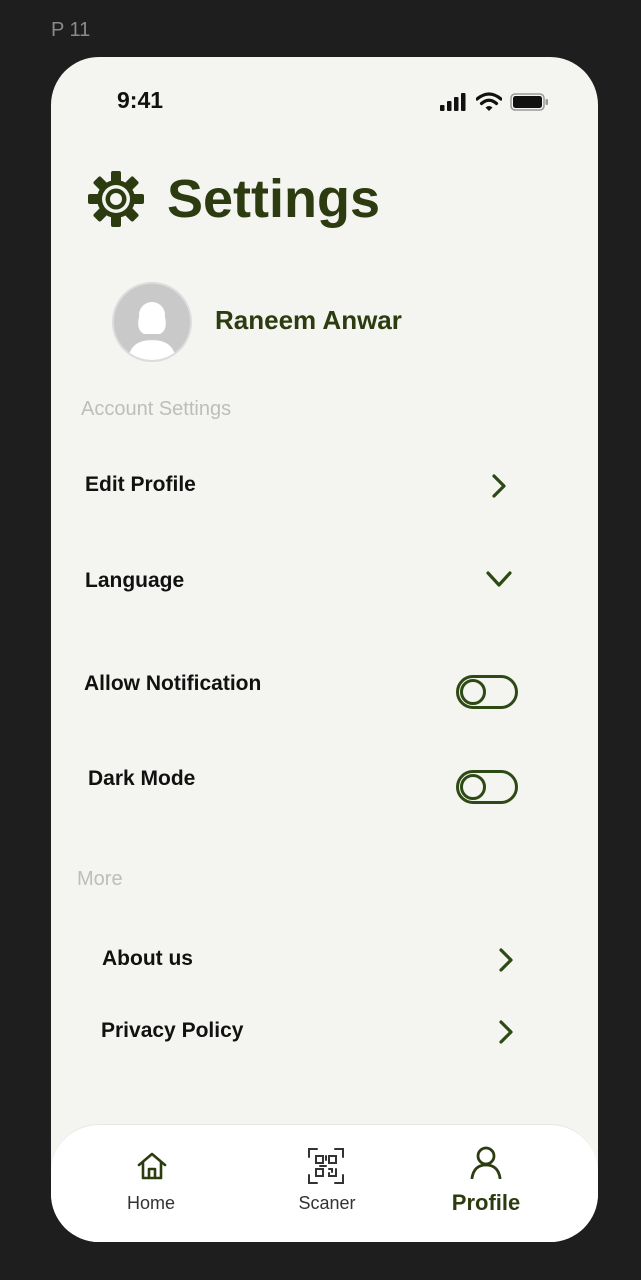 Image resolution: width=641 pixels, height=1280 pixels. Describe the element at coordinates (142, 778) in the screenshot. I see `row-label: Dark Mode` at that location.